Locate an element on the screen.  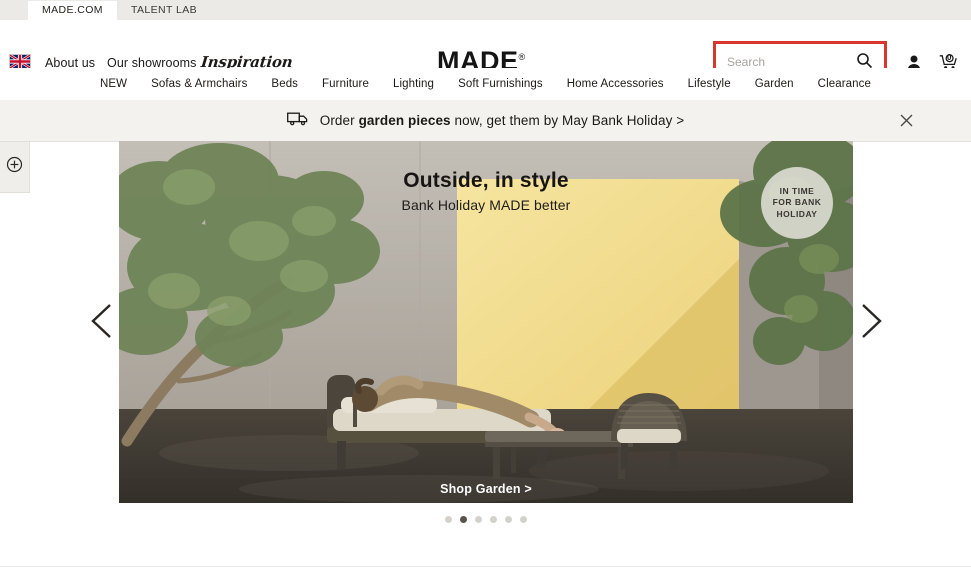
chevron-right-icon is located at coordinates (870, 321).